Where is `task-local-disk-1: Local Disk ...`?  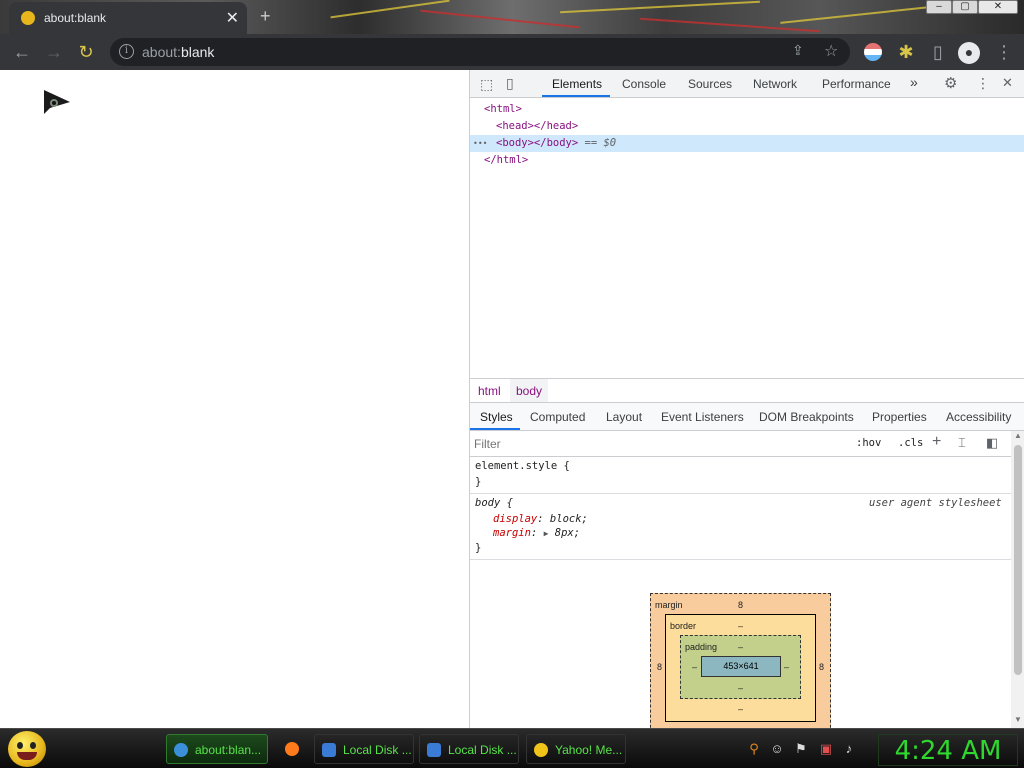 task-local-disk-1: Local Disk ... is located at coordinates (364, 749).